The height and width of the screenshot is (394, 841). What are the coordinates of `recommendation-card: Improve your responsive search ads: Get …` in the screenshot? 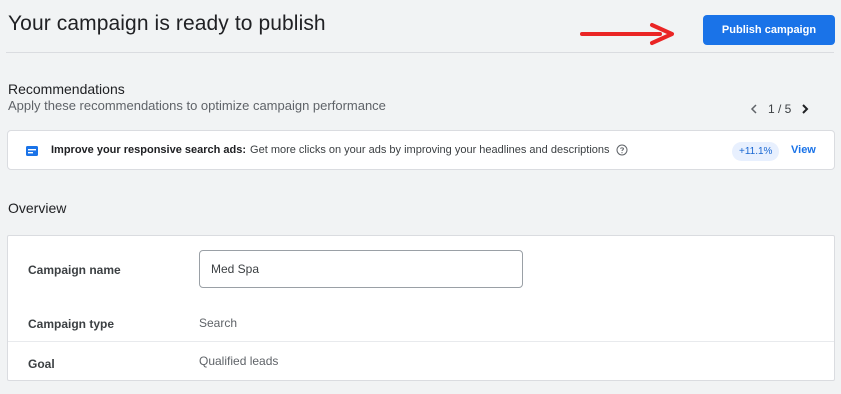 It's located at (421, 150).